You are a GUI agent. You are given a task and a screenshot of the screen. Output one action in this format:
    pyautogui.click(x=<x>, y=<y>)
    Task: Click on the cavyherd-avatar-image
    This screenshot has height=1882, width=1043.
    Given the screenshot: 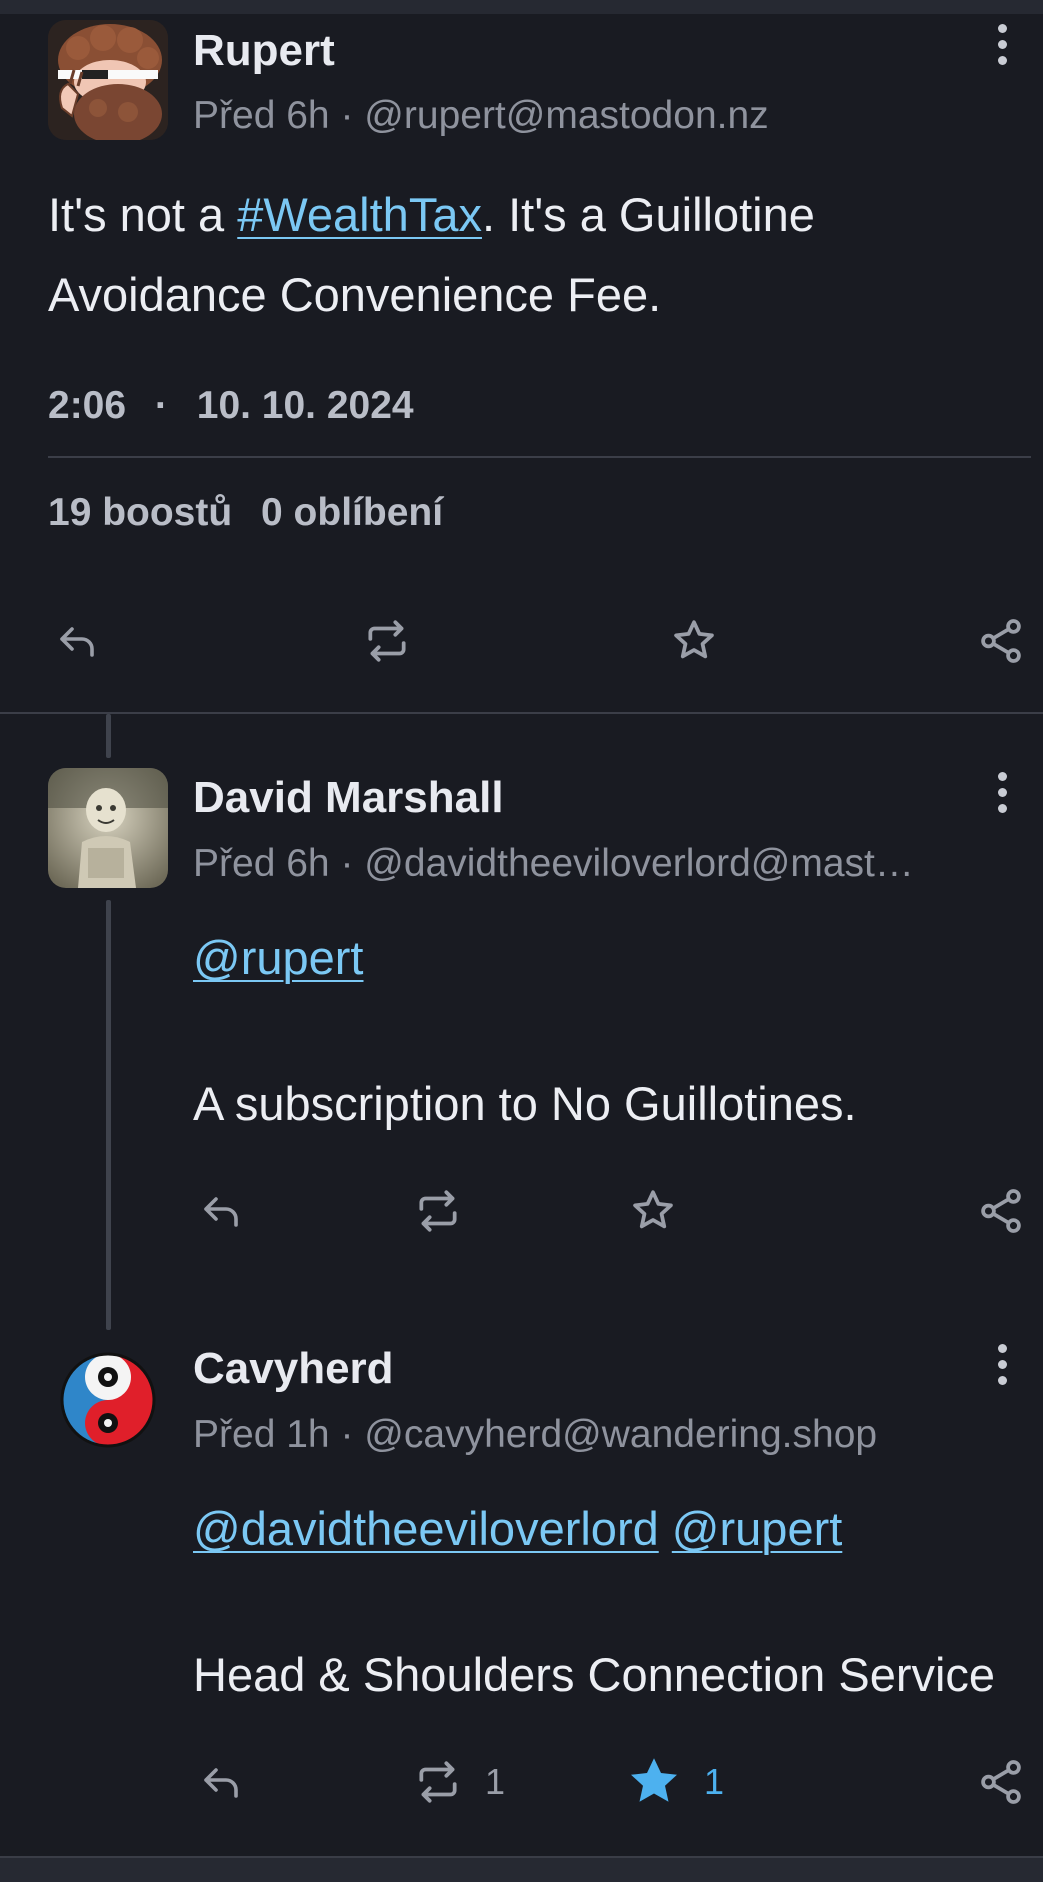 What is the action you would take?
    pyautogui.click(x=108, y=1400)
    